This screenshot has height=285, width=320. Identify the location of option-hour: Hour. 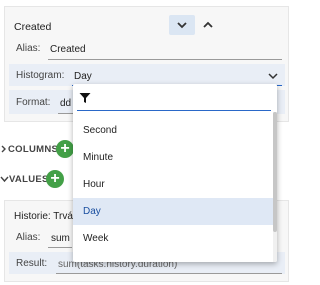
(173, 184).